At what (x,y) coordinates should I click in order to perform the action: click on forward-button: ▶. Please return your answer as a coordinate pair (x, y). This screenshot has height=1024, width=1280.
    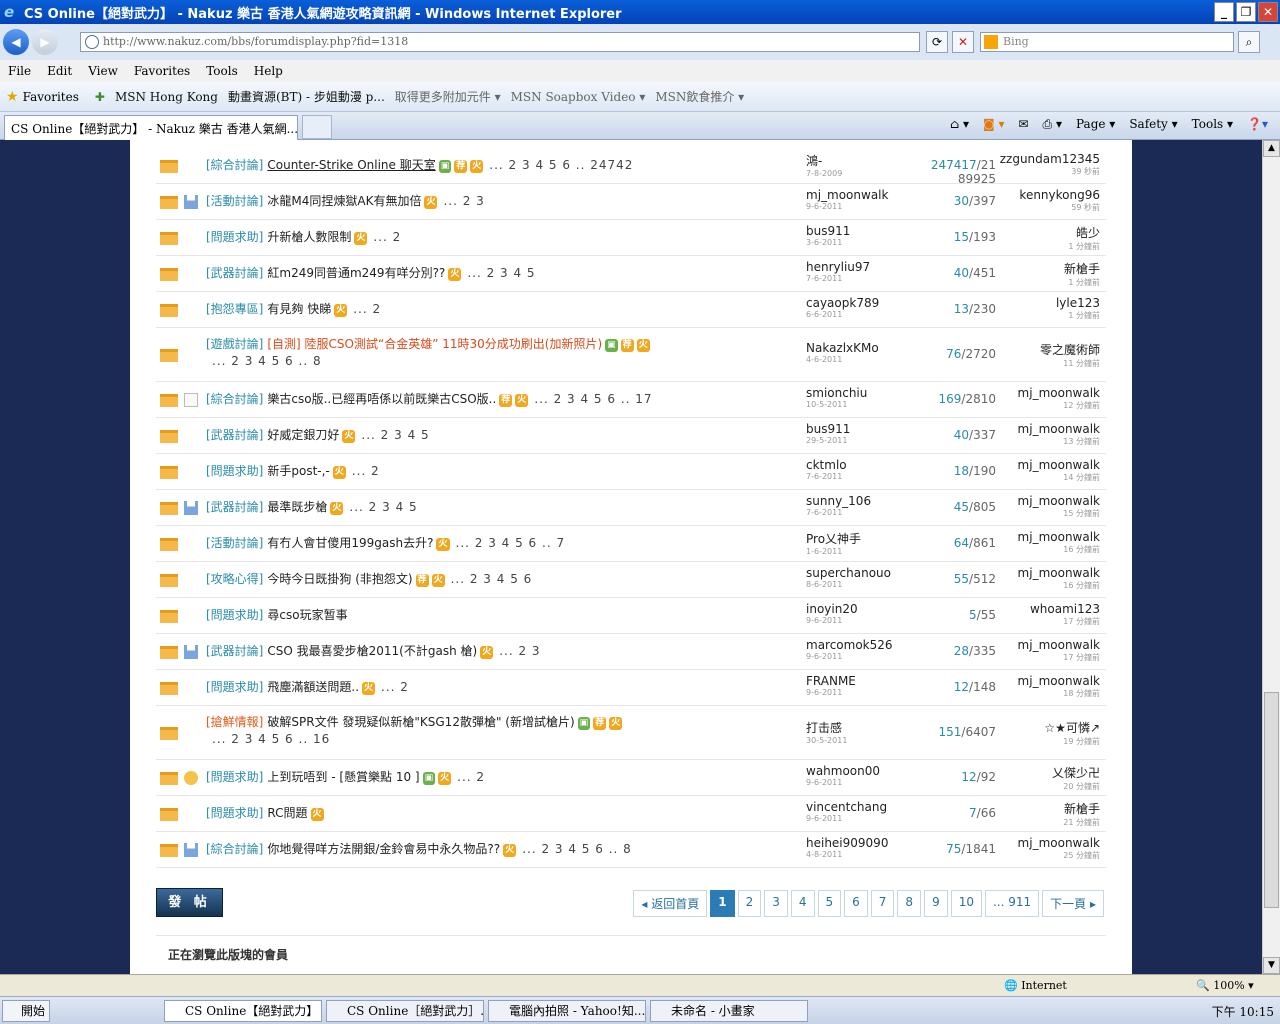
    Looking at the image, I should click on (45, 42).